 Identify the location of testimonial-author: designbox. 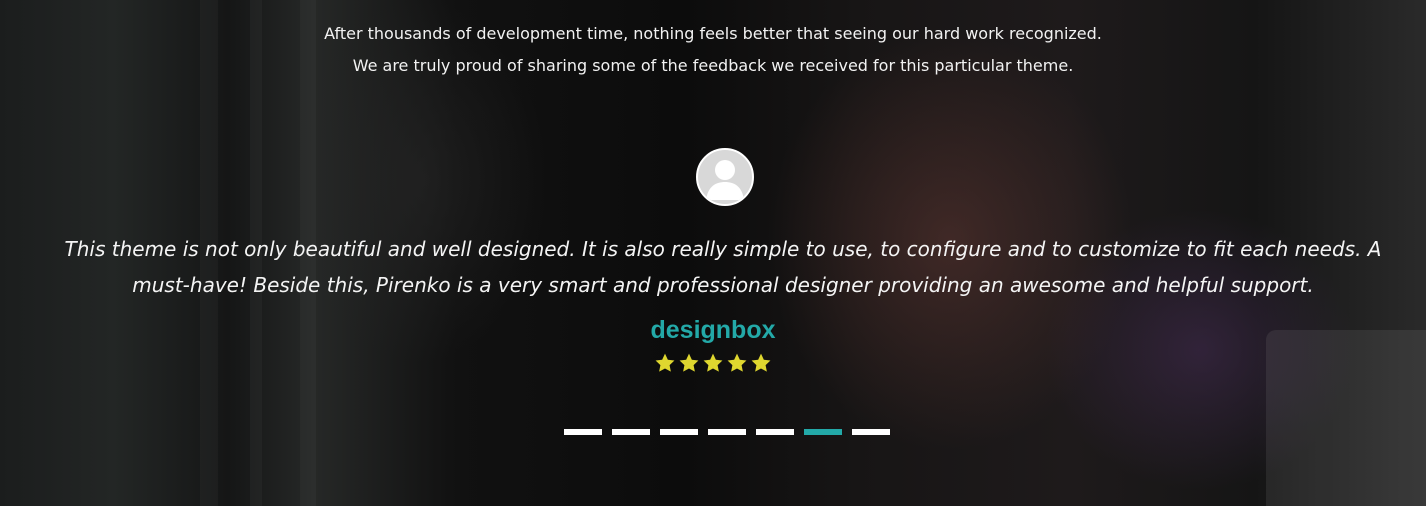
(713, 330).